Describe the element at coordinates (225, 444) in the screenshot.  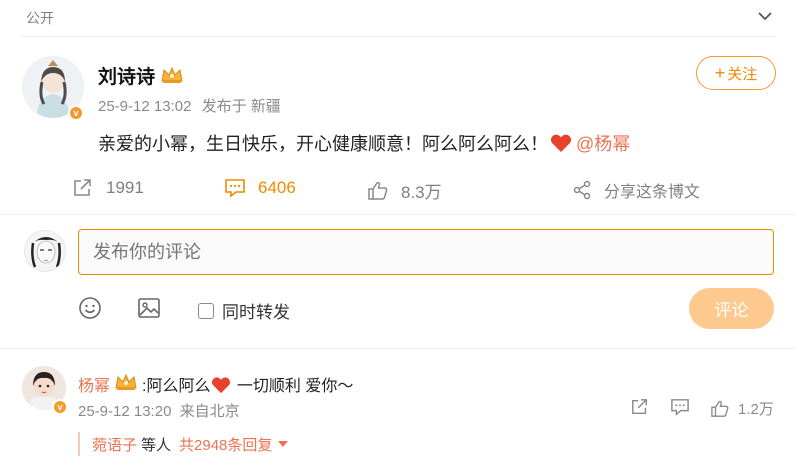
I see `sub-reply-total: 共2948条回复` at that location.